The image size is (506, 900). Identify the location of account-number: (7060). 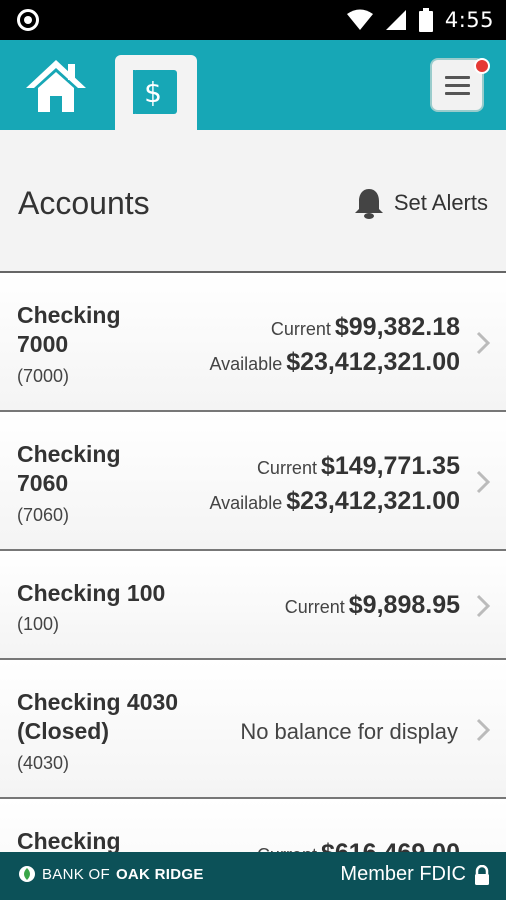
(43, 515).